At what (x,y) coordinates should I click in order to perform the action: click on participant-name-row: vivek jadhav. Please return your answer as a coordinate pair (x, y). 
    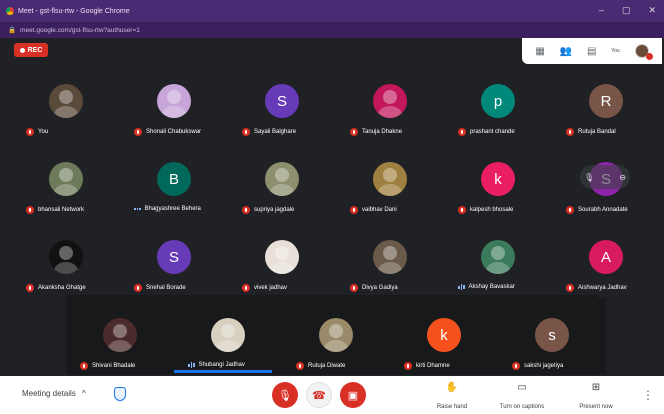
    Looking at the image, I should click on (264, 288).